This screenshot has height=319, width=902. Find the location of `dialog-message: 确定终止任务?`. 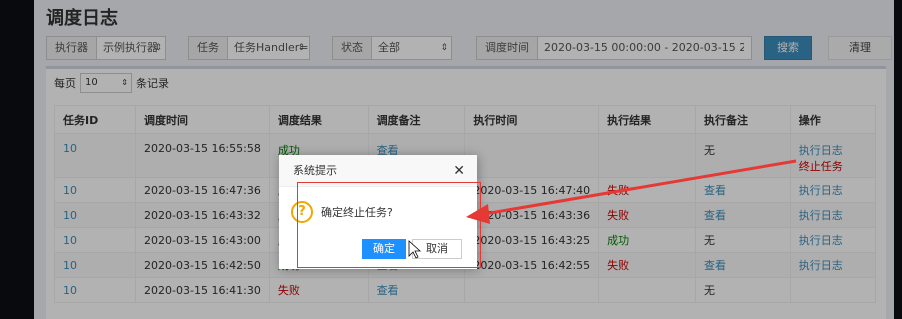

dialog-message: 确定终止任务? is located at coordinates (357, 212).